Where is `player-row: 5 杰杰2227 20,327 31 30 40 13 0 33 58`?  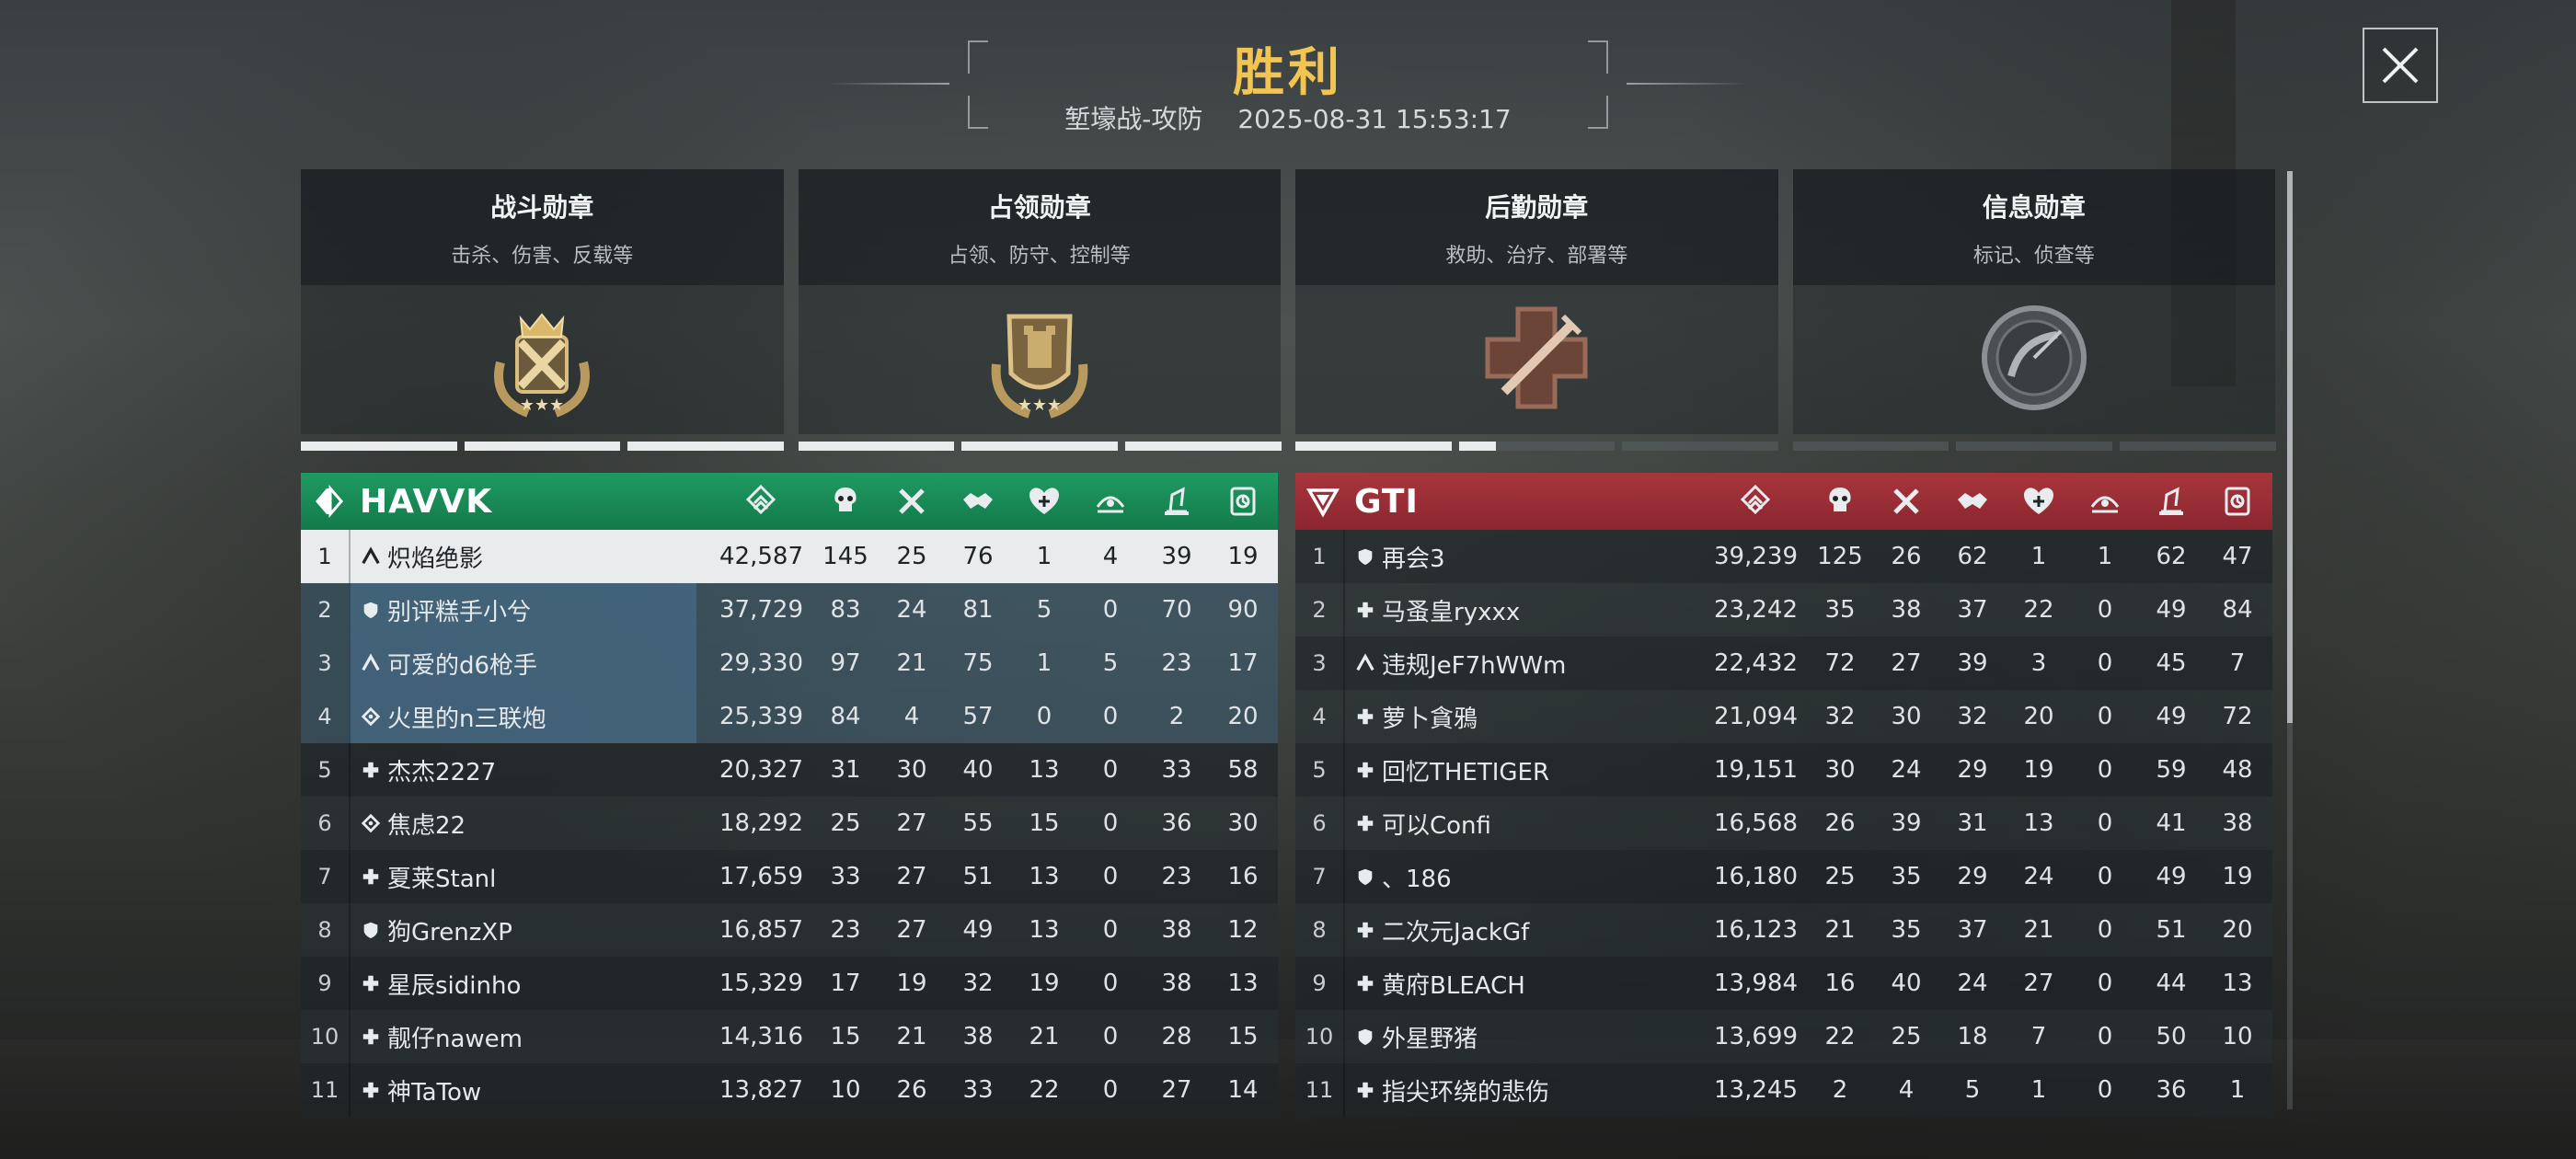 player-row: 5 杰杰2227 20,327 31 30 40 13 0 33 58 is located at coordinates (789, 770).